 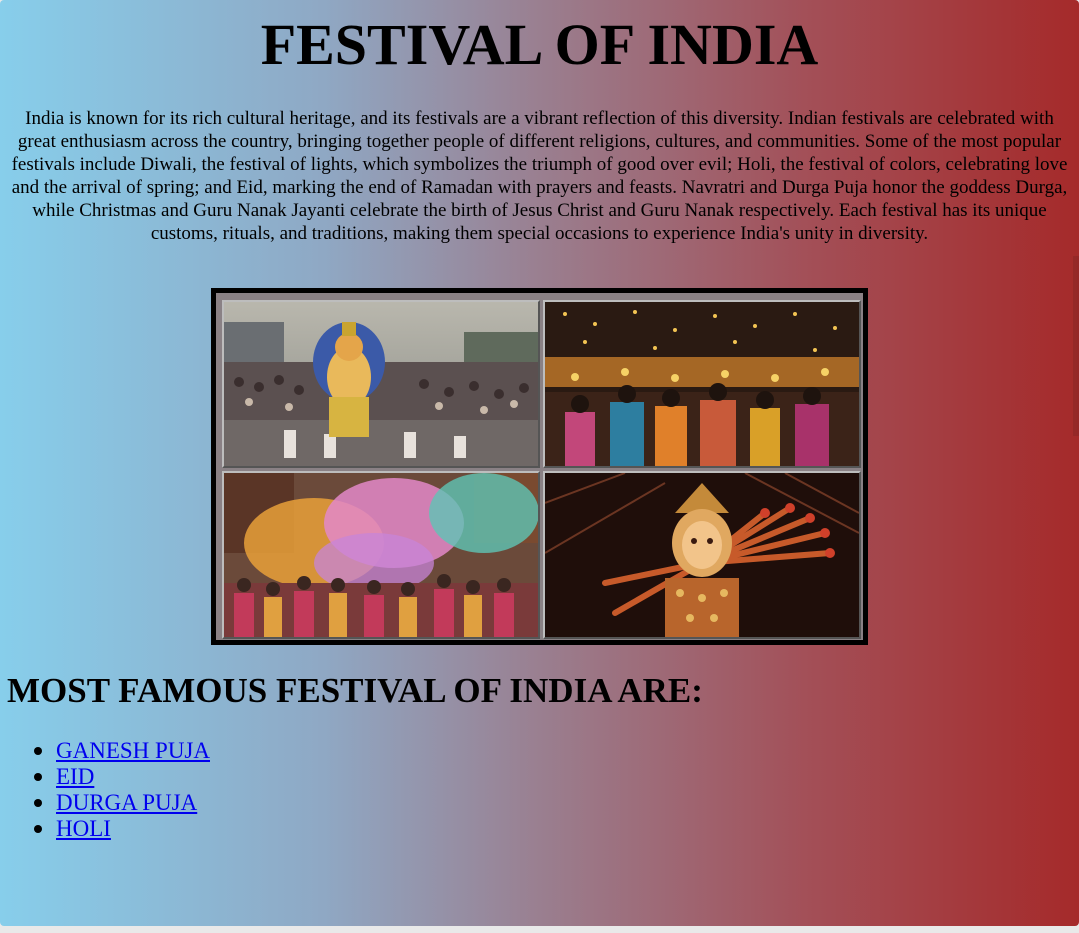 I want to click on link-durga-puja: DURGA PUJA, so click(x=126, y=802).